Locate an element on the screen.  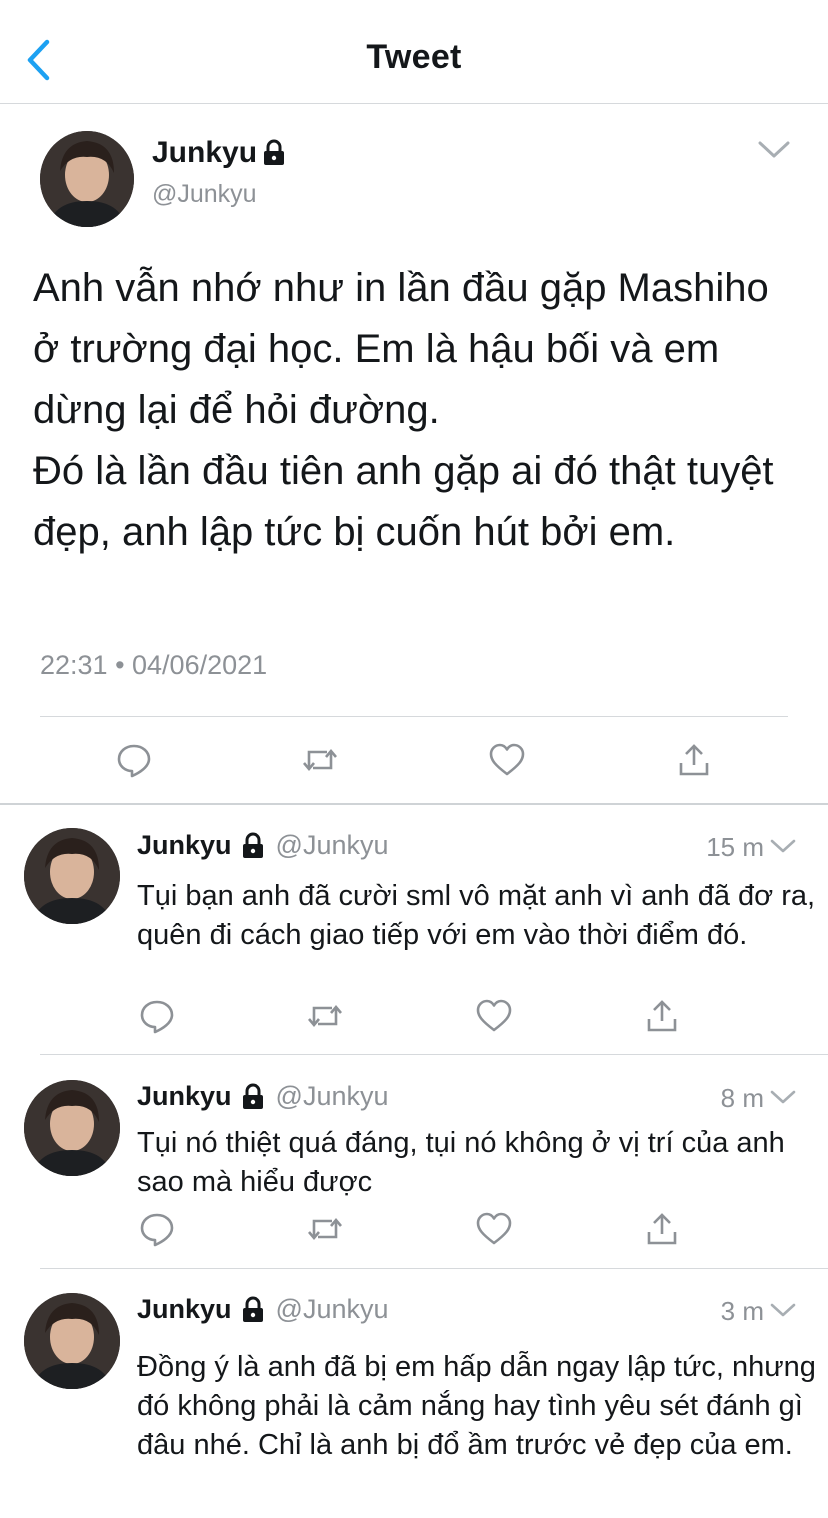
top-bar: Tweet is located at coordinates (414, 52).